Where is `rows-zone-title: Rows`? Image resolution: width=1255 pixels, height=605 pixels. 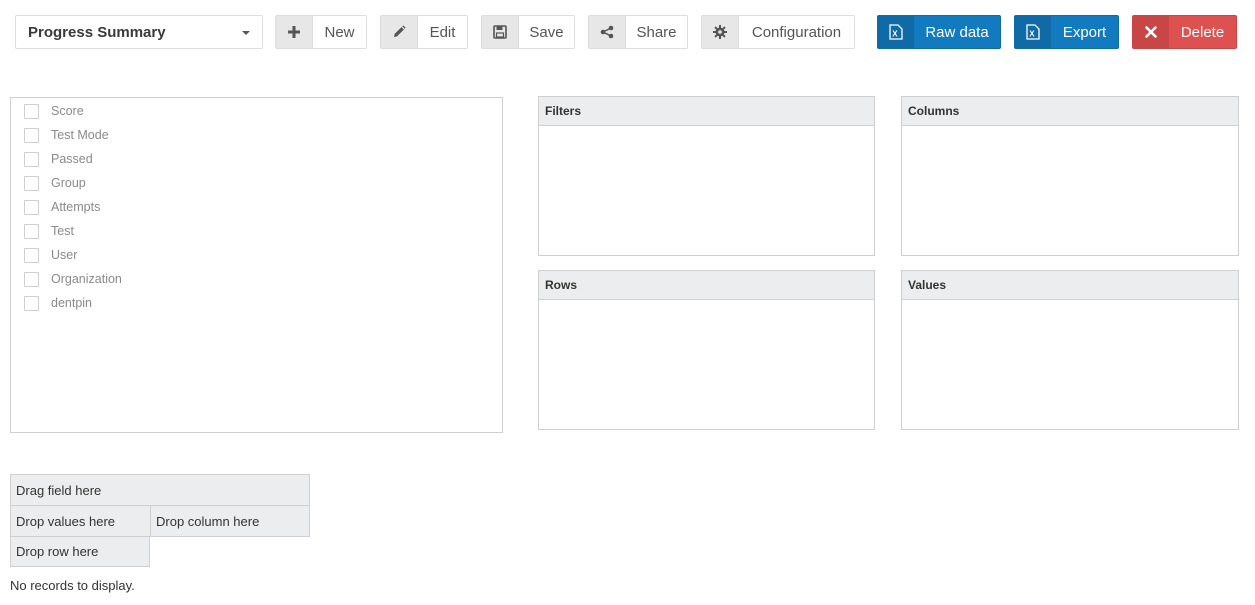 rows-zone-title: Rows is located at coordinates (706, 285).